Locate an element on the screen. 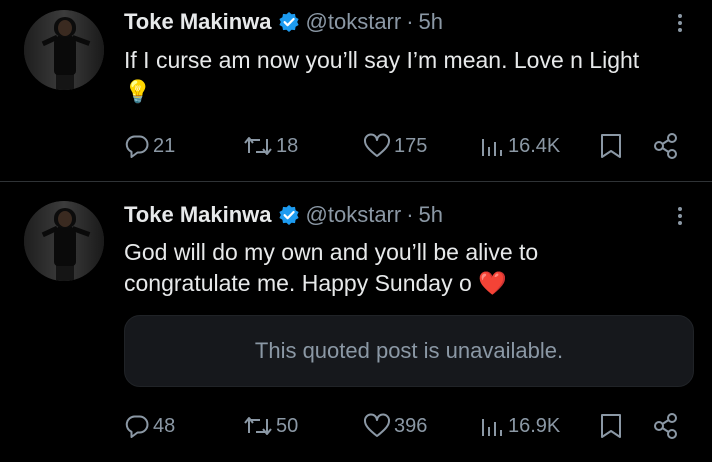 This screenshot has width=712, height=462. reply-count: 48 is located at coordinates (164, 425).